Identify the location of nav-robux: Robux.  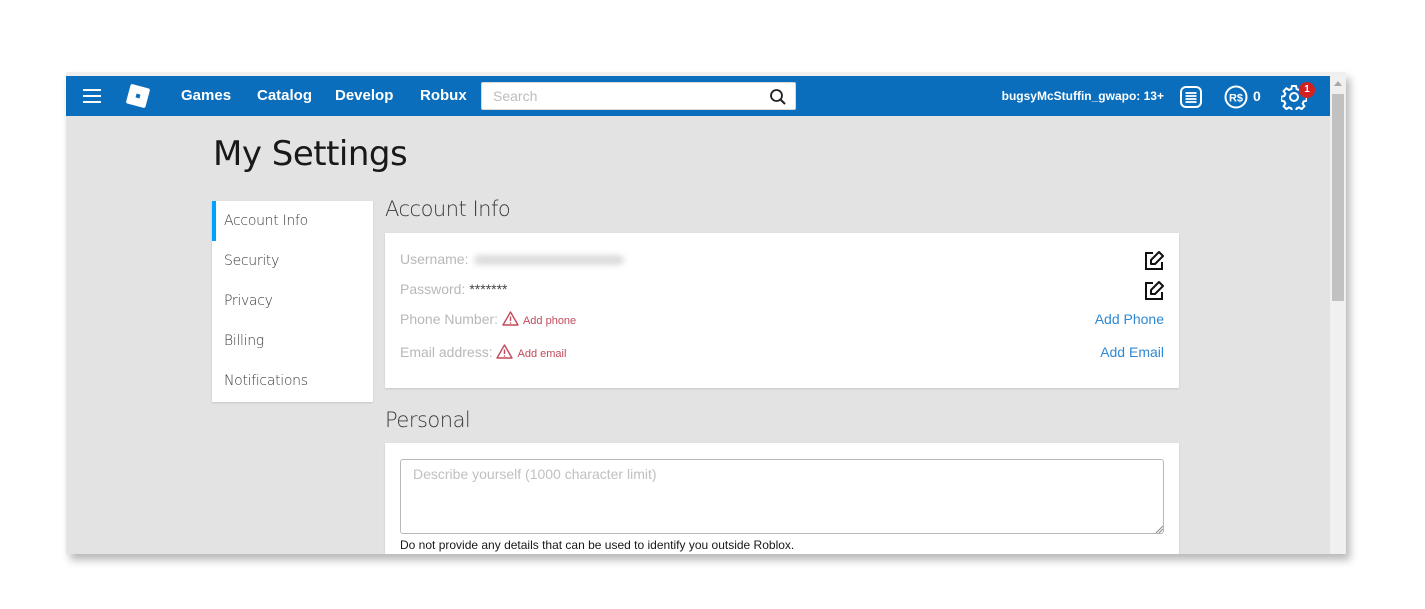
(443, 95).